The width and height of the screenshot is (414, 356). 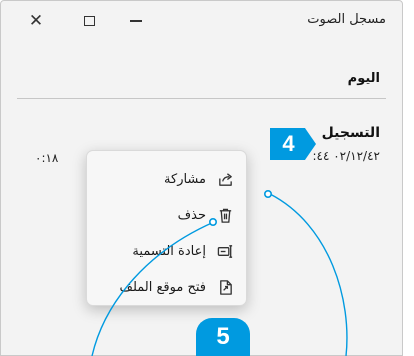 I want to click on menu-item-label: حذف, so click(x=191, y=215).